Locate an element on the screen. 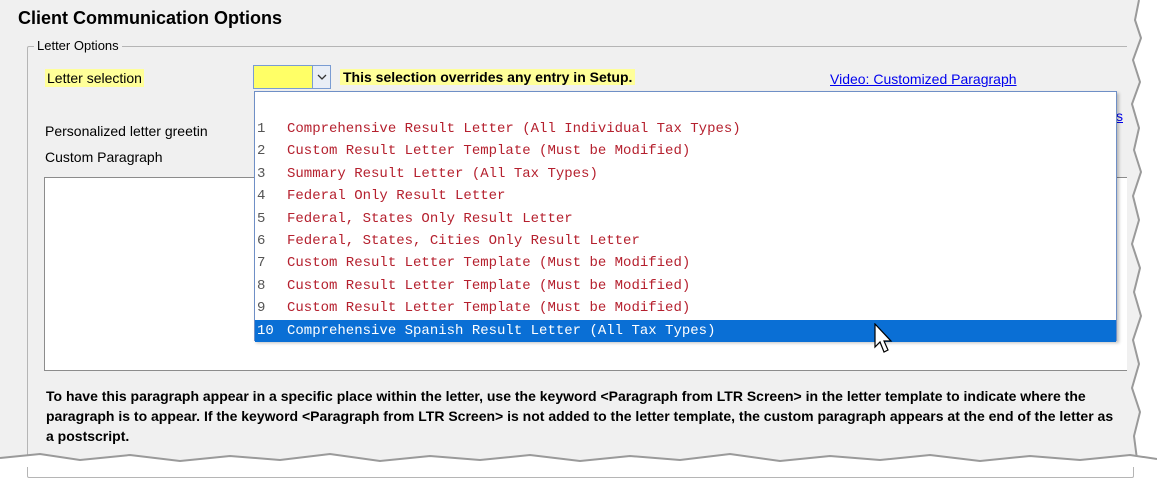  page-title: Client Communication Options is located at coordinates (150, 18).